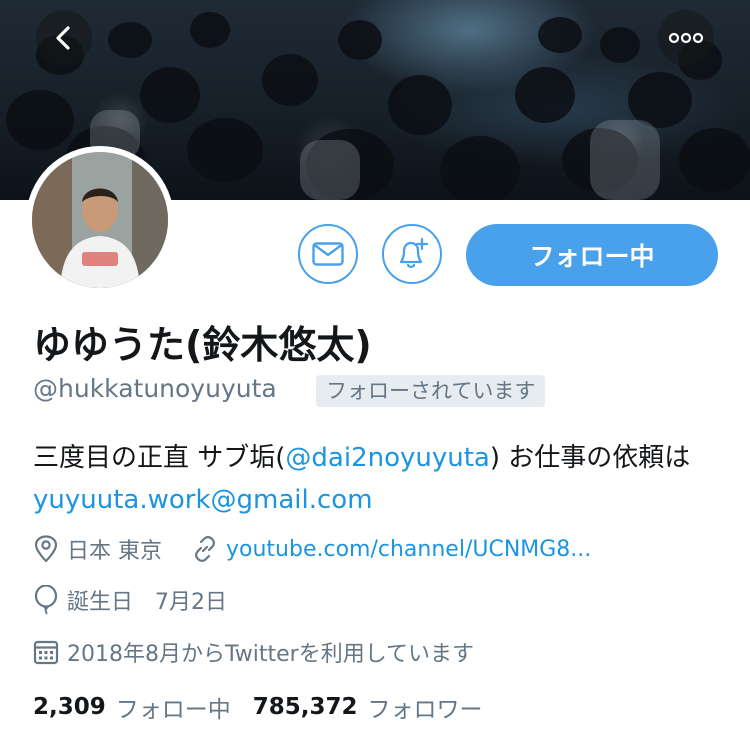  What do you see at coordinates (203, 500) in the screenshot?
I see `bio-email-link: yuyuuta.work@gmail.com` at bounding box center [203, 500].